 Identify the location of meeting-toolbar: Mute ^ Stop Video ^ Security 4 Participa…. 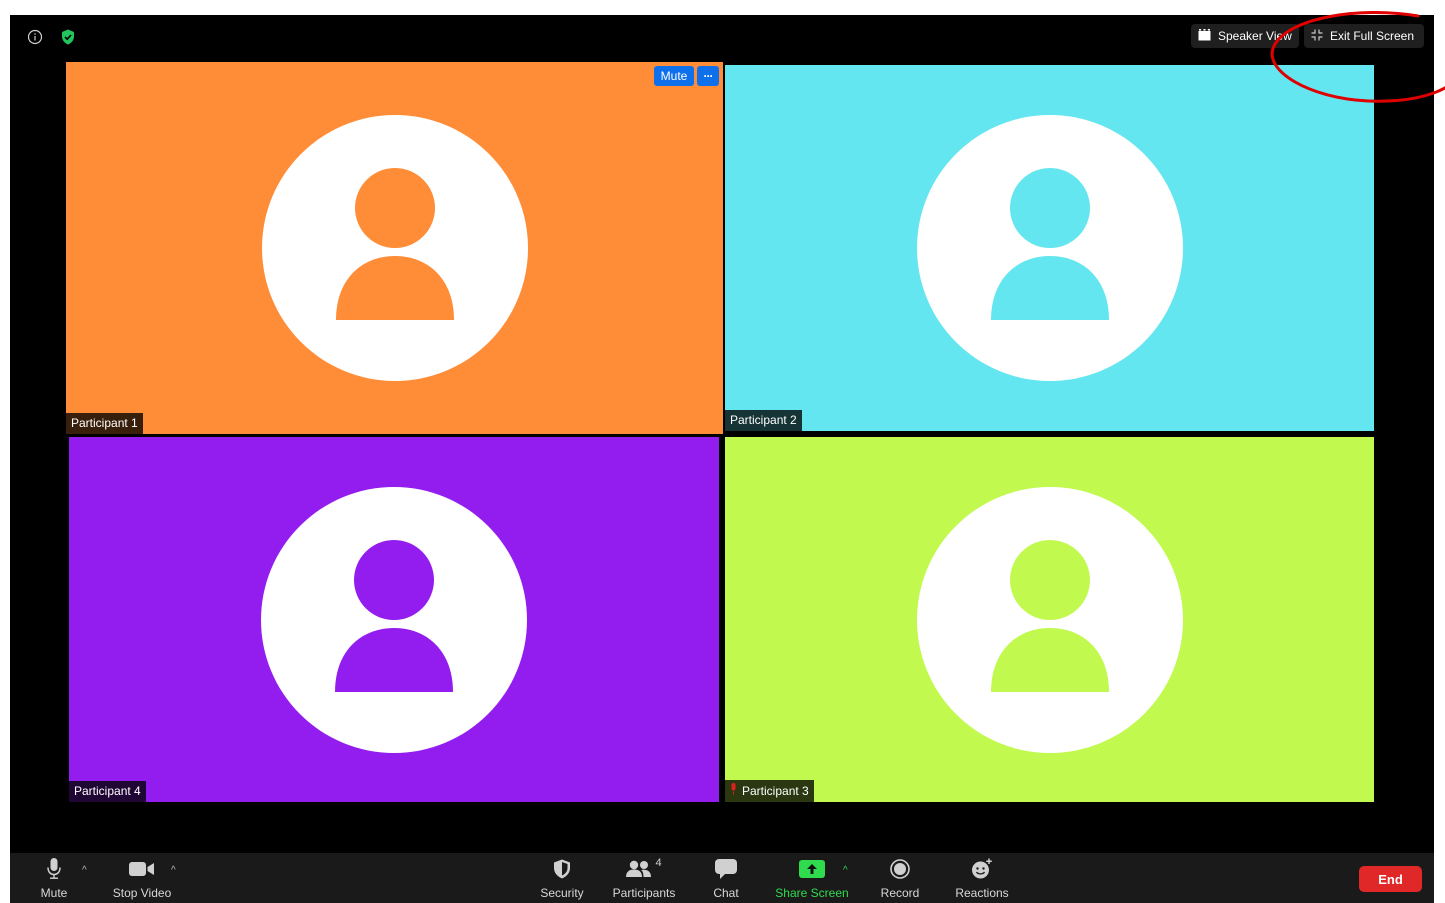
(722, 878).